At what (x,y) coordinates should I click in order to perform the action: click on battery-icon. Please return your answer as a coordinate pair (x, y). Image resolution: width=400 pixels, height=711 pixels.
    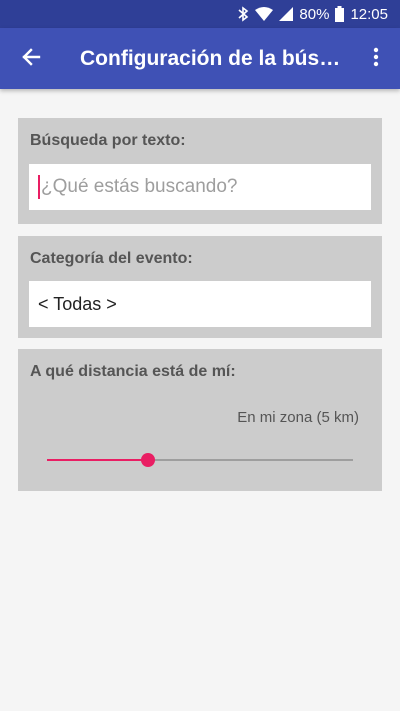
    Looking at the image, I should click on (340, 14).